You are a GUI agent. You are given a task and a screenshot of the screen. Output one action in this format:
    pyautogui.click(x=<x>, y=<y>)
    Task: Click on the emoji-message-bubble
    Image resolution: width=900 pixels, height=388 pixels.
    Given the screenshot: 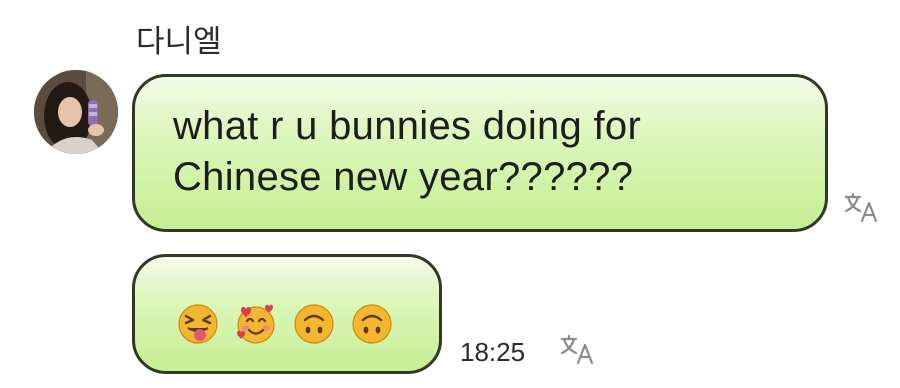 What is the action you would take?
    pyautogui.click(x=287, y=314)
    